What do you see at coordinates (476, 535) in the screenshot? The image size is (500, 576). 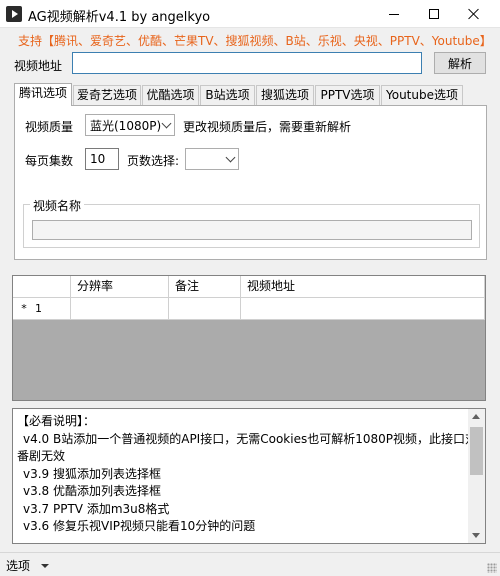 I see `scroll-down-icon` at bounding box center [476, 535].